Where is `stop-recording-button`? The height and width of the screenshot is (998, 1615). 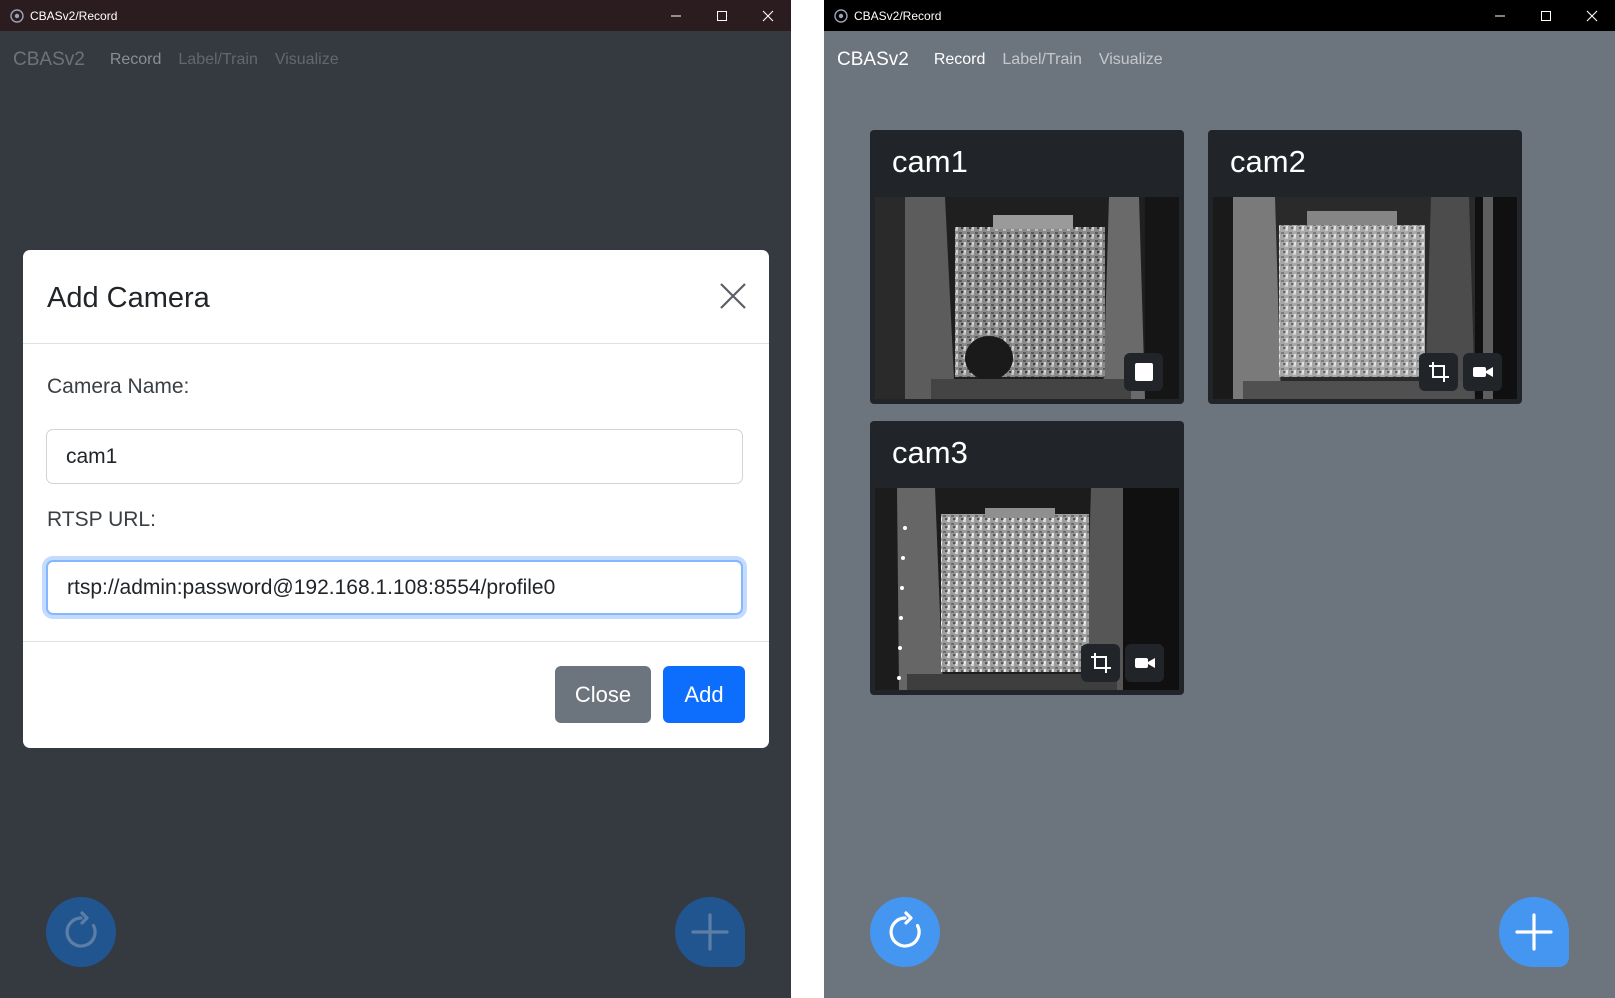 stop-recording-button is located at coordinates (1143, 372).